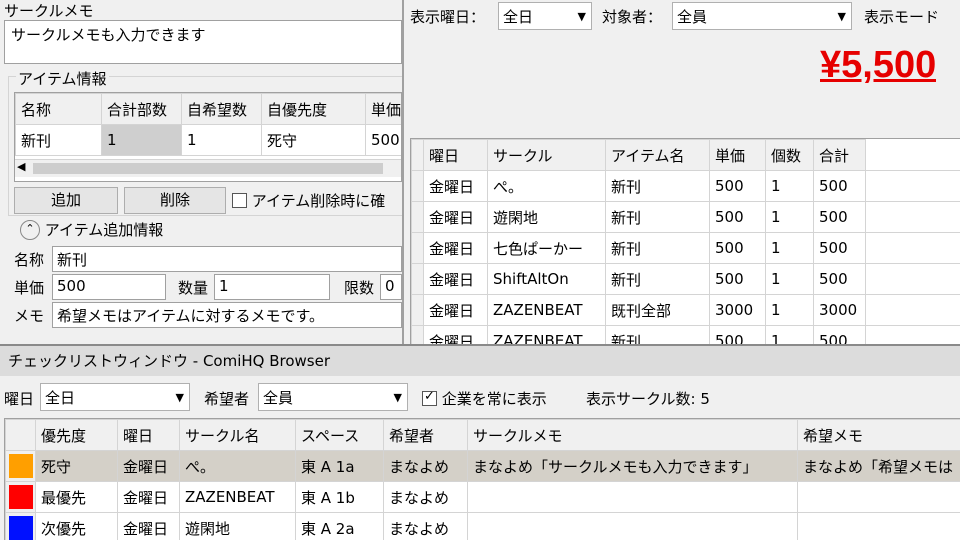 Image resolution: width=960 pixels, height=540 pixels. Describe the element at coordinates (339, 497) in the screenshot. I see `checklist-cell-space: 東 A 1b` at that location.